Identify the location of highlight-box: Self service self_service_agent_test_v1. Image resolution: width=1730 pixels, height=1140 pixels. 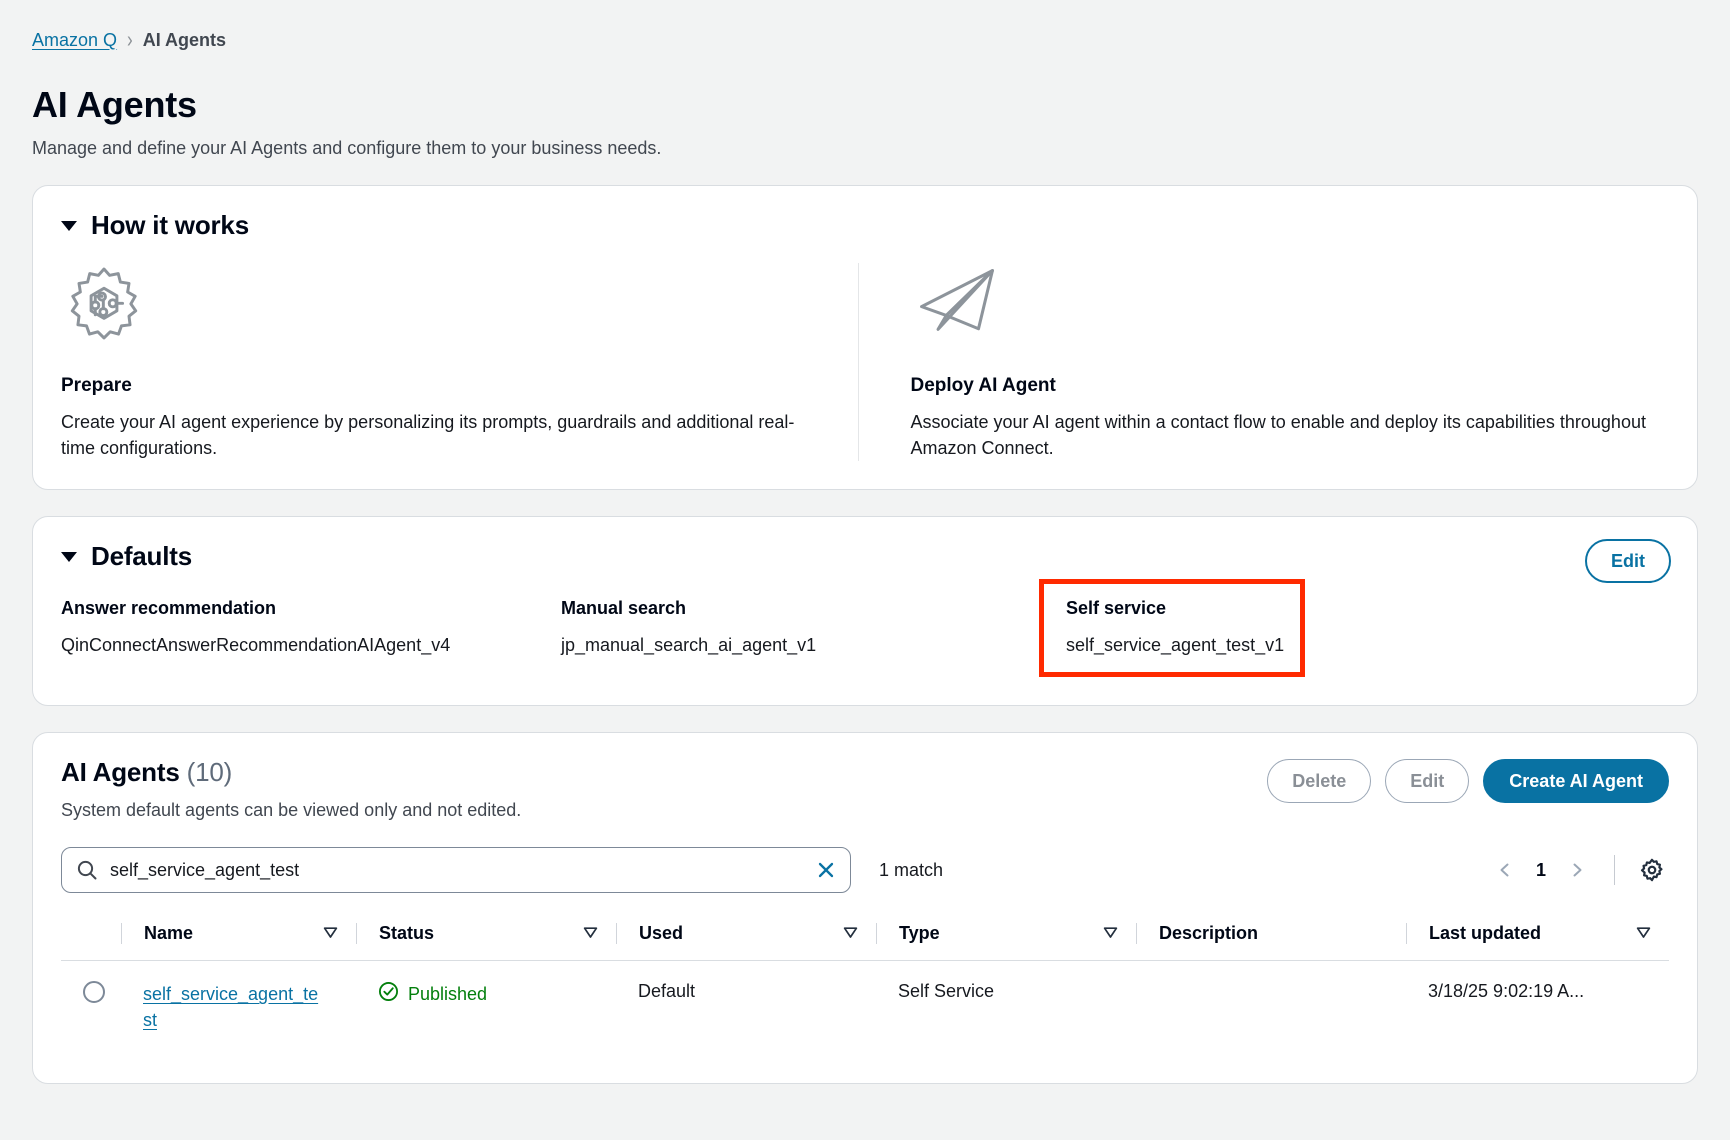
(1172, 628).